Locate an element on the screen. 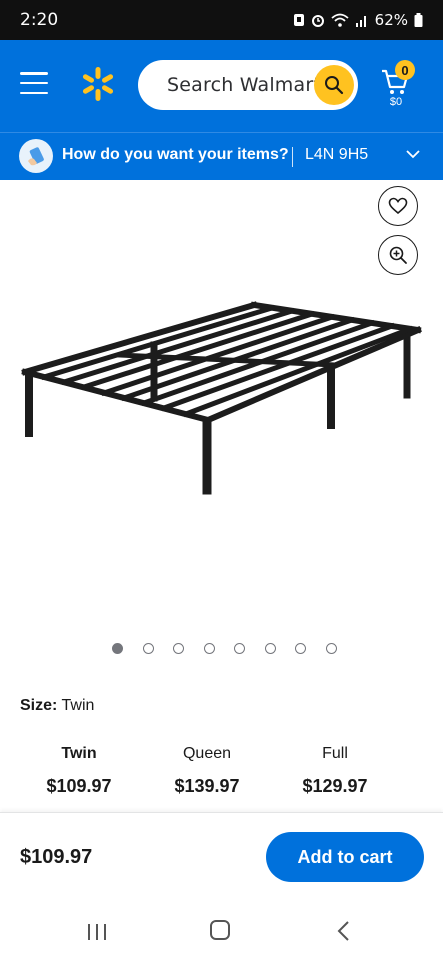 Image resolution: width=443 pixels, height=960 pixels. search-input: Search Walmart is located at coordinates (248, 85).